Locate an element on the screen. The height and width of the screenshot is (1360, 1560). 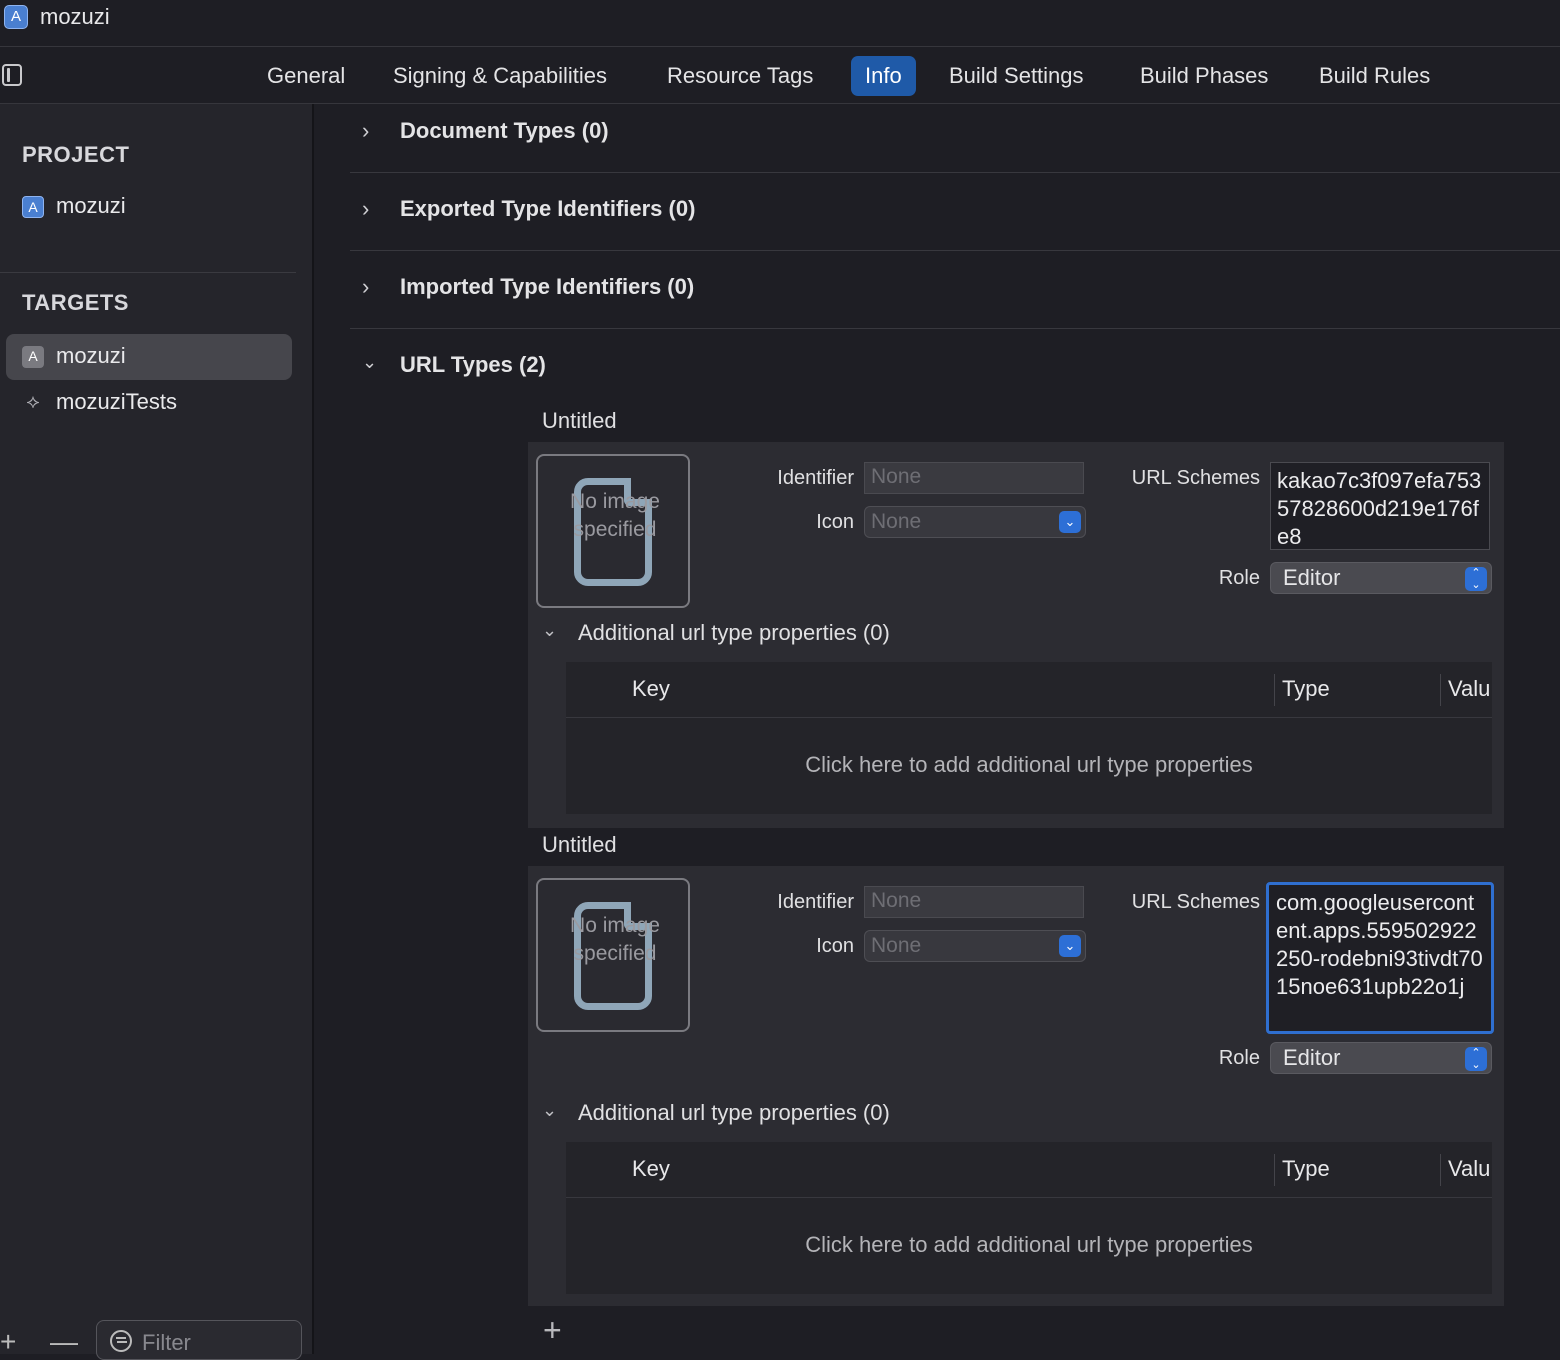
filter-icon is located at coordinates (121, 1341).